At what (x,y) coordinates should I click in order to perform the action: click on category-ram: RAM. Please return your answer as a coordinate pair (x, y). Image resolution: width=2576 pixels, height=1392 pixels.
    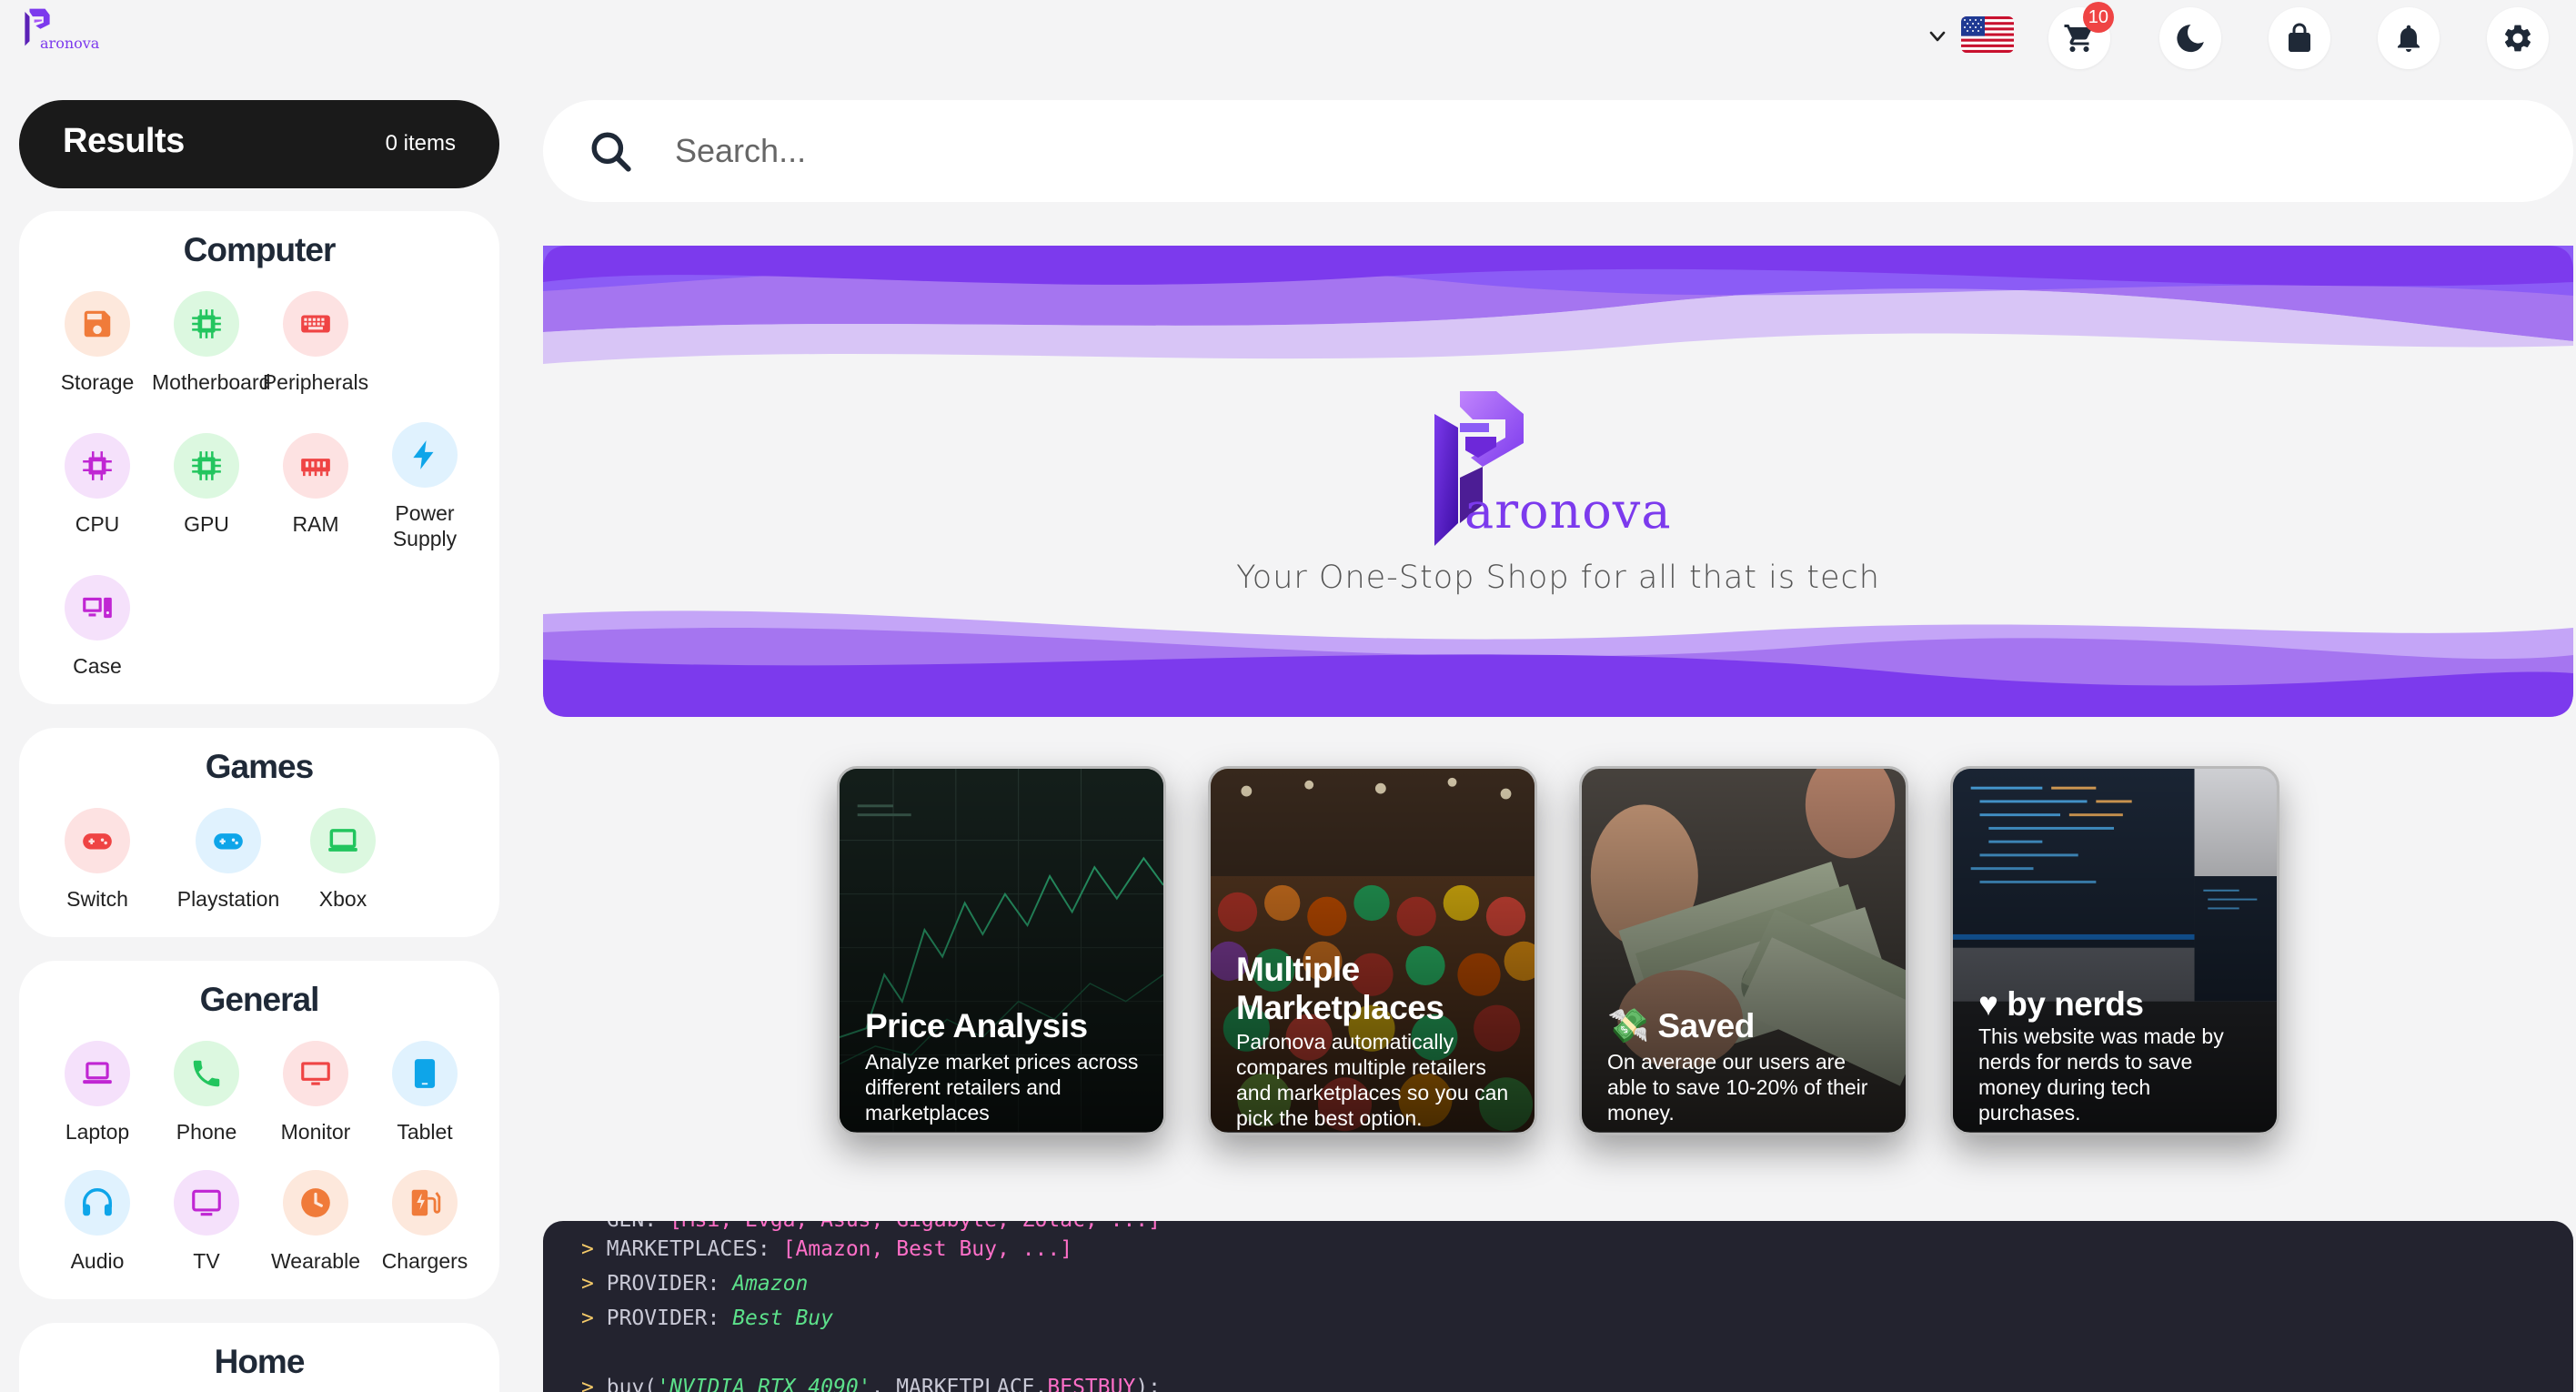
    Looking at the image, I should click on (315, 485).